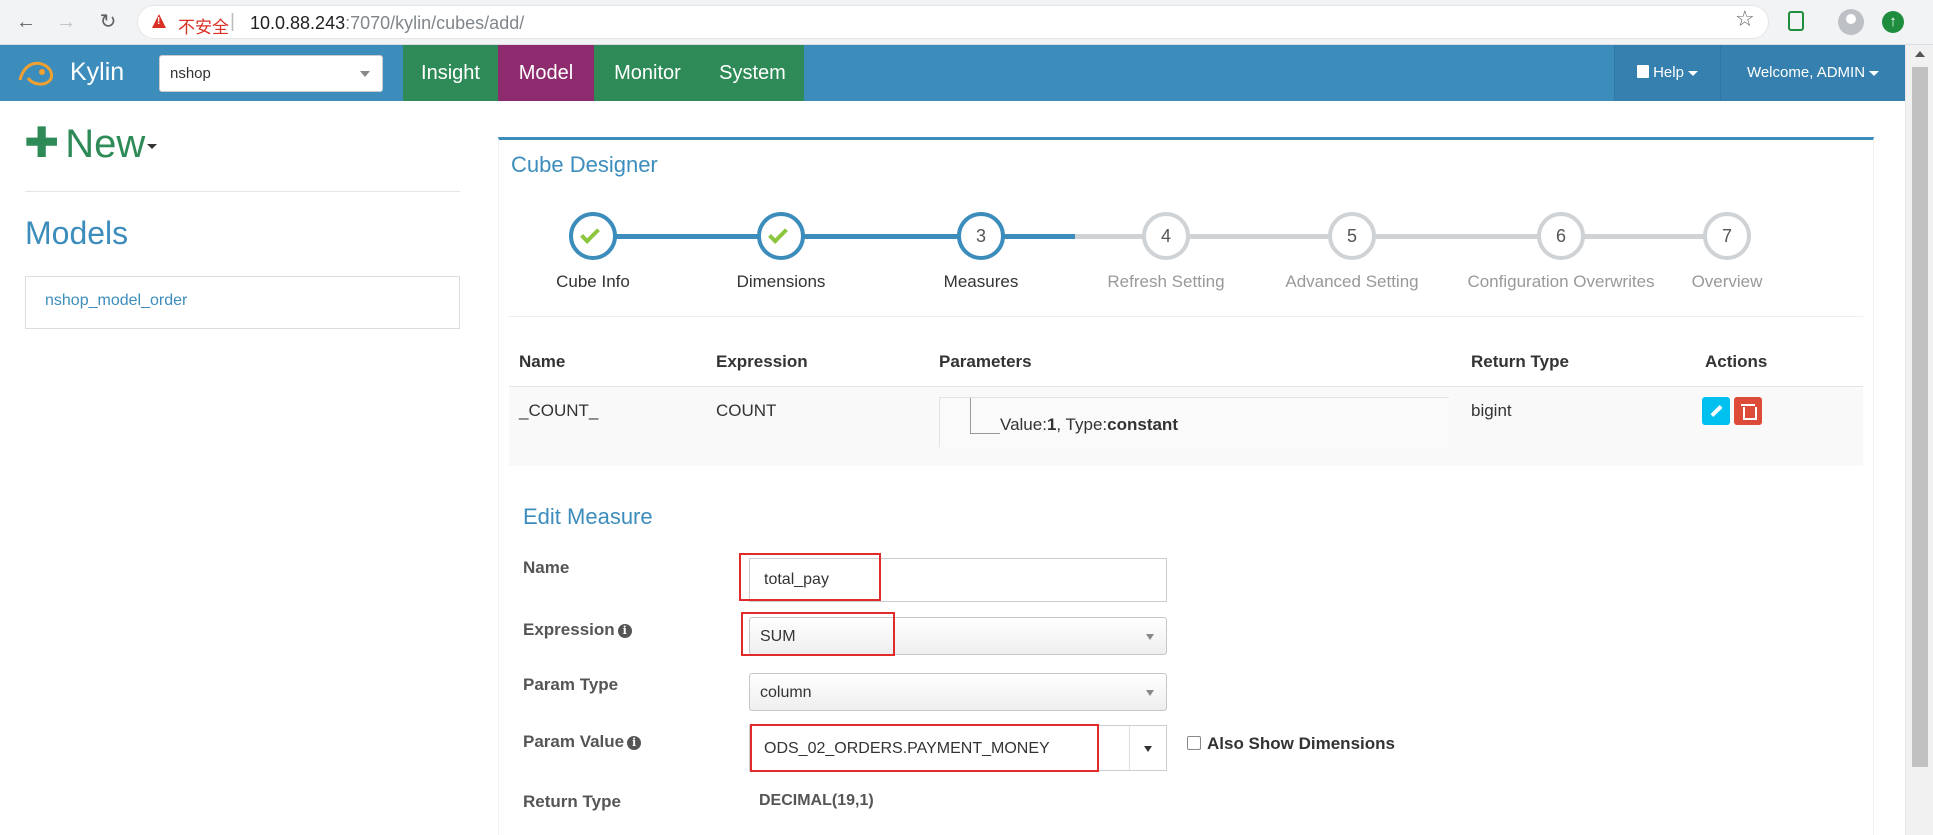 The image size is (1933, 835). Describe the element at coordinates (1920, 54) in the screenshot. I see `scroll-up-arrow-icon` at that location.